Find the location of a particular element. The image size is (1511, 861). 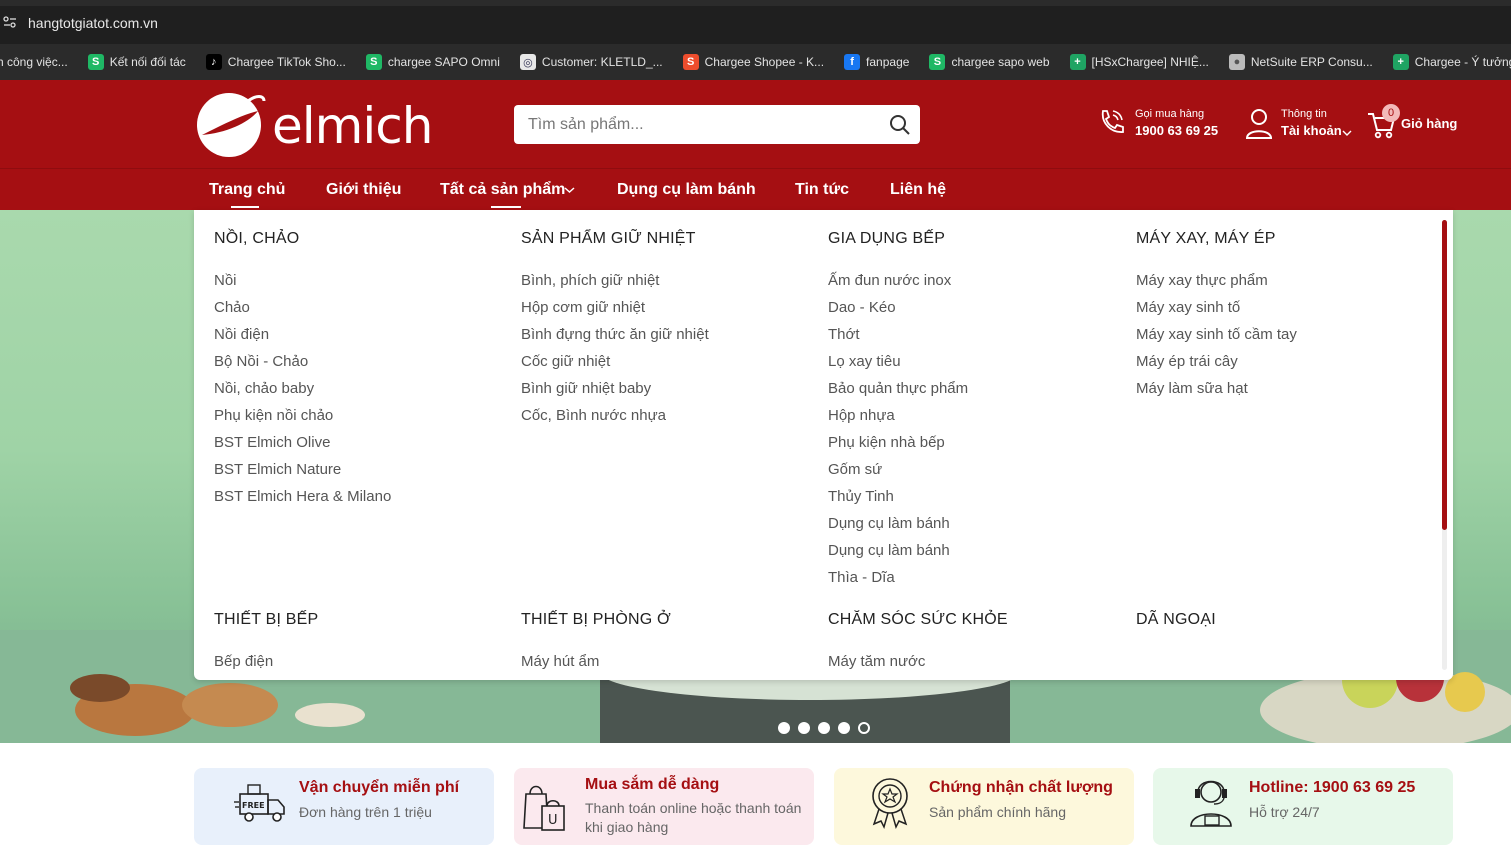

menu-link: Máy hút ẩm is located at coordinates (596, 661).